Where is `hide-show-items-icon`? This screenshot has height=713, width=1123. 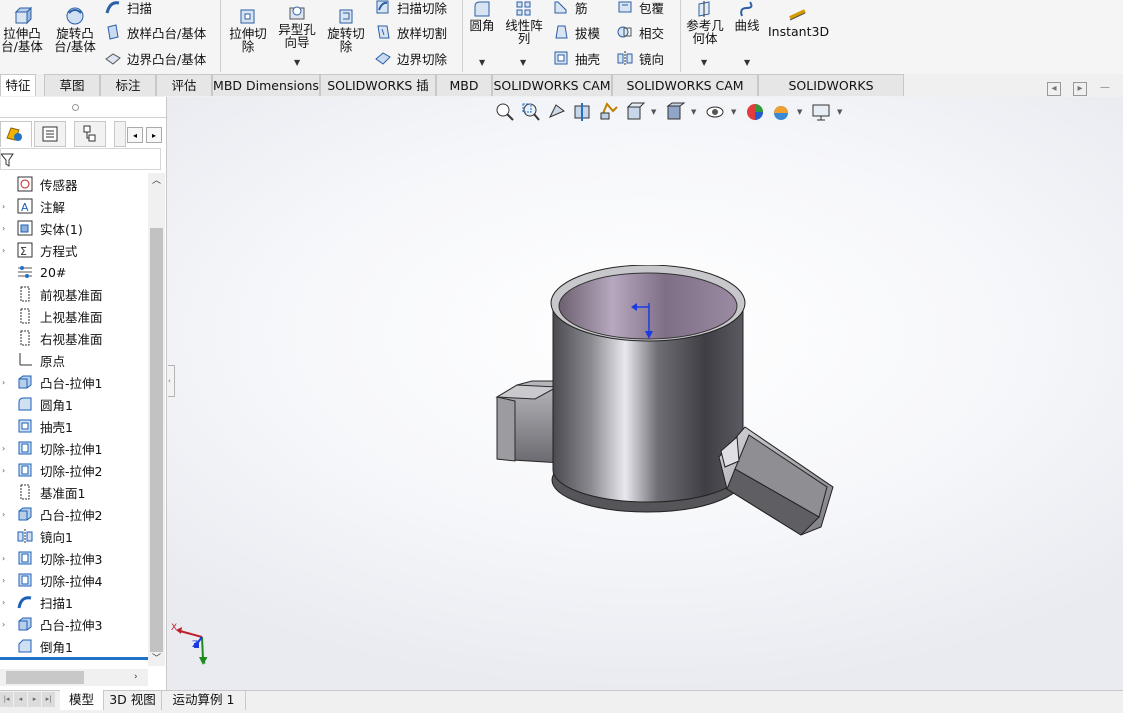 hide-show-items-icon is located at coordinates (715, 112).